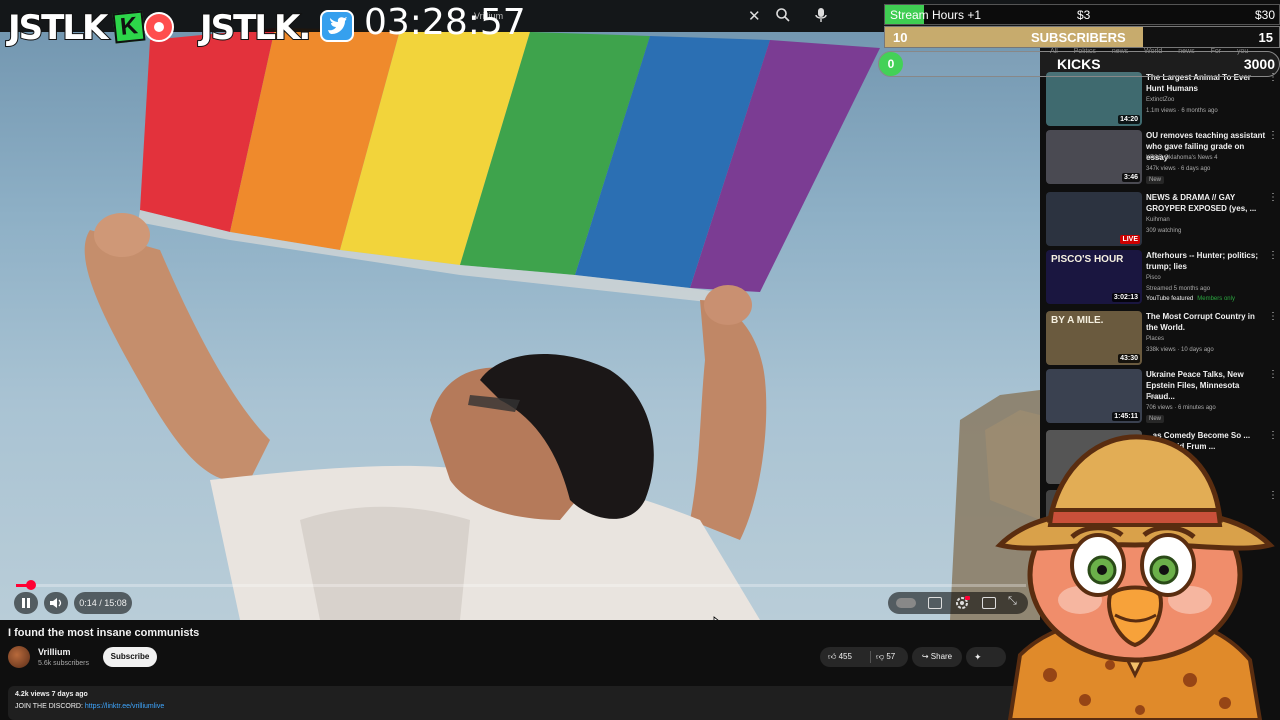  I want to click on recommendation-channel: Places, so click(1155, 339).